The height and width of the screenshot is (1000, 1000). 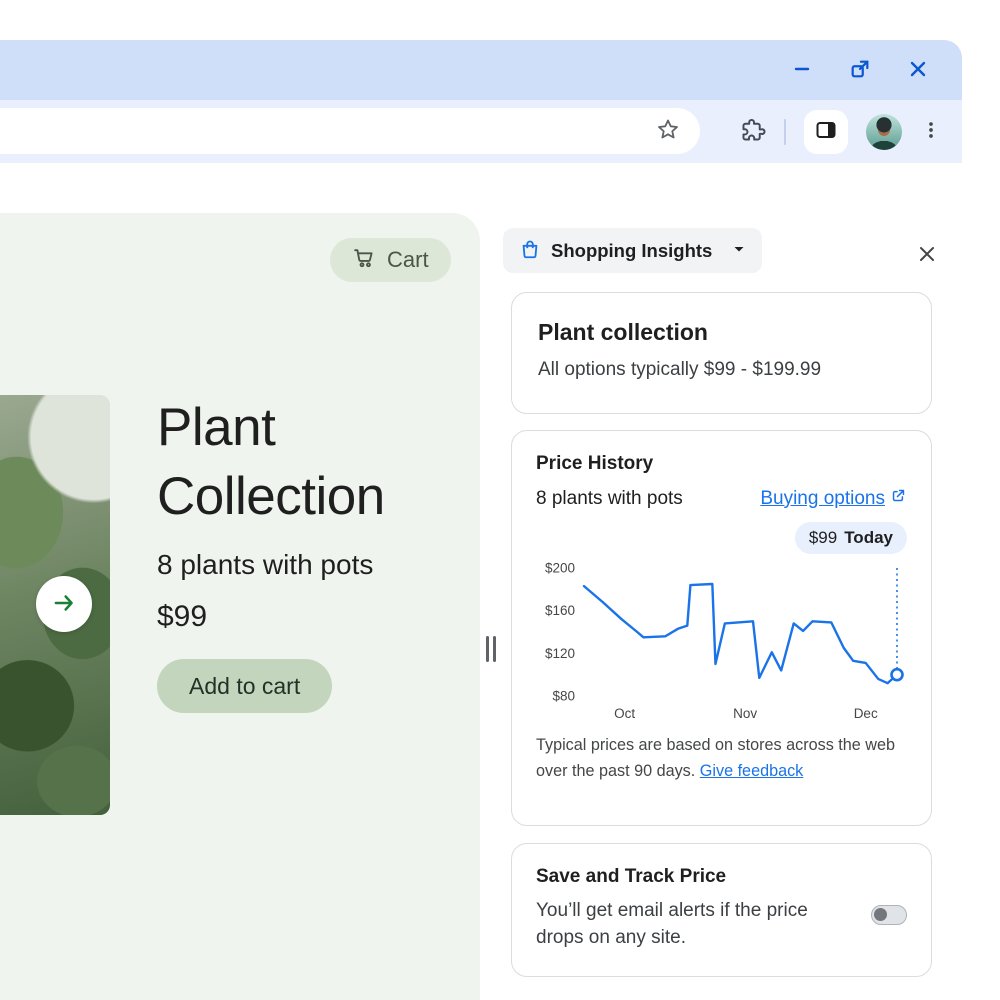 What do you see at coordinates (631, 876) in the screenshot?
I see `save-track-title: Save and Track Price` at bounding box center [631, 876].